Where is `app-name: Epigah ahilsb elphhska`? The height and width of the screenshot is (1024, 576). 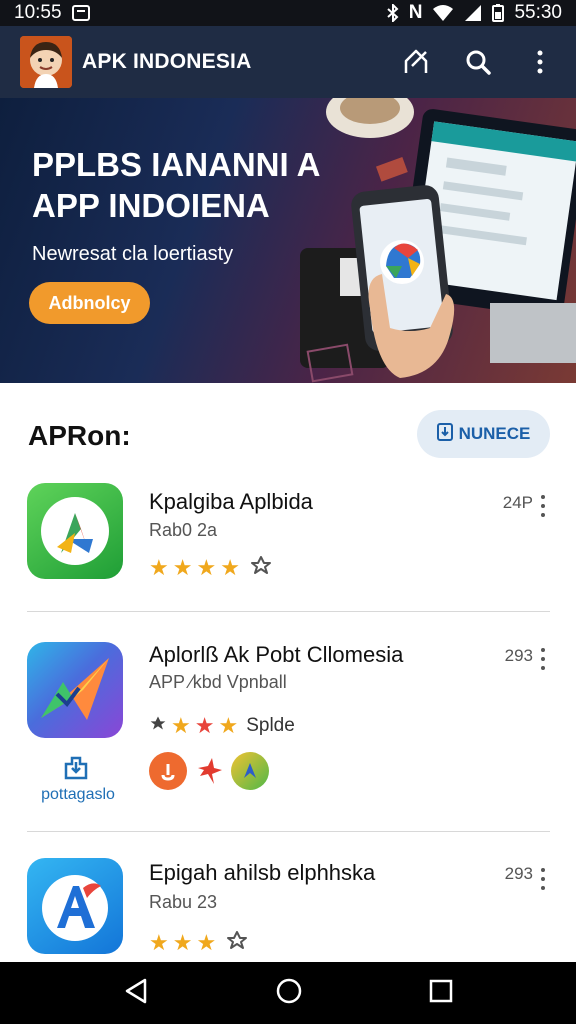 app-name: Epigah ahilsb elphhska is located at coordinates (262, 872).